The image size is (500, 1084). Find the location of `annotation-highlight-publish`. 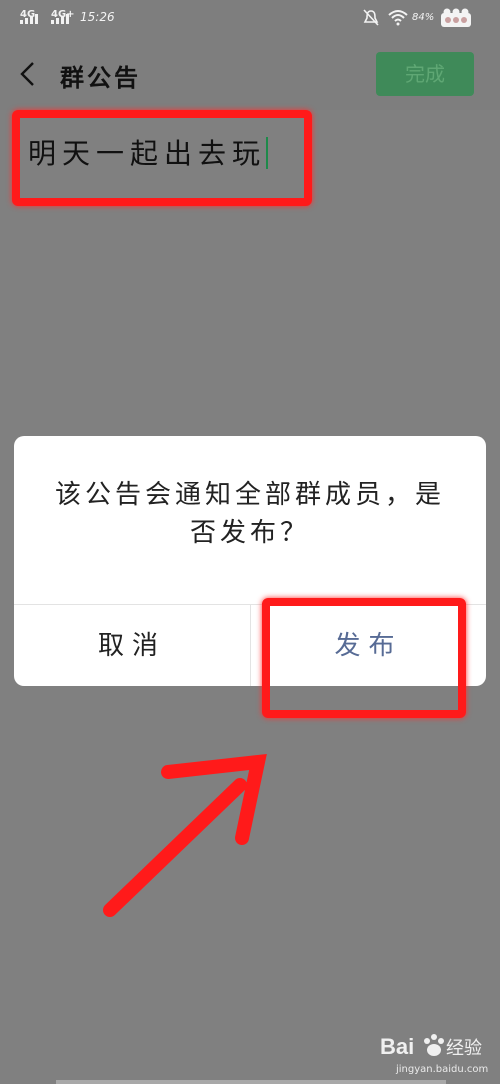

annotation-highlight-publish is located at coordinates (364, 658).